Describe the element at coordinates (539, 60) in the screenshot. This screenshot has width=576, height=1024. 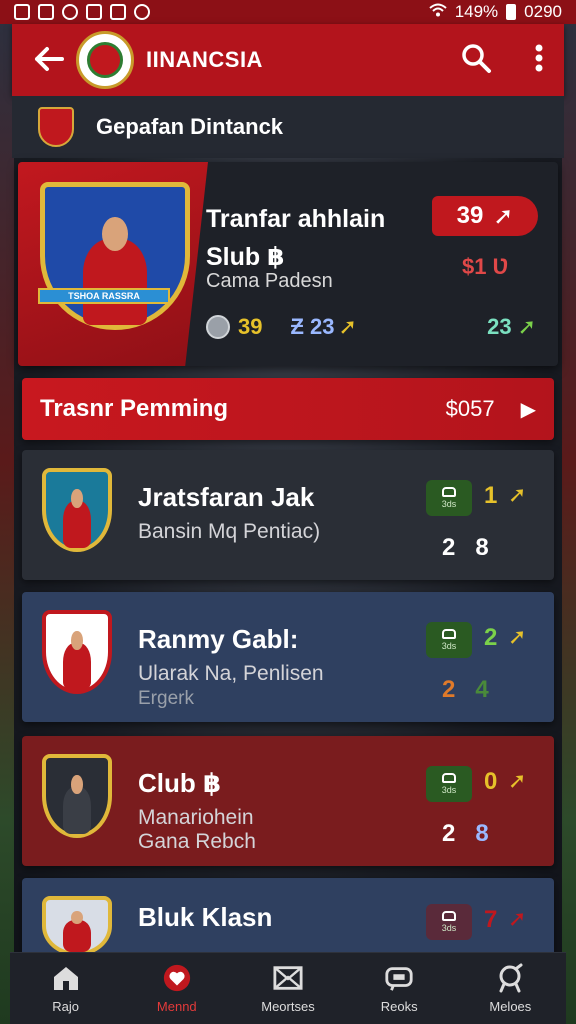
I see `more-vert-icon` at that location.